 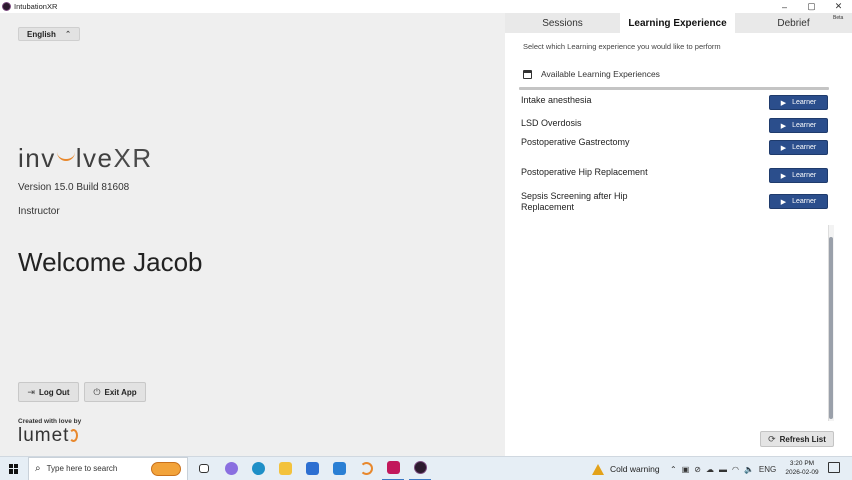 I want to click on experience-name: Postoperative Hip Replacement, so click(x=584, y=172).